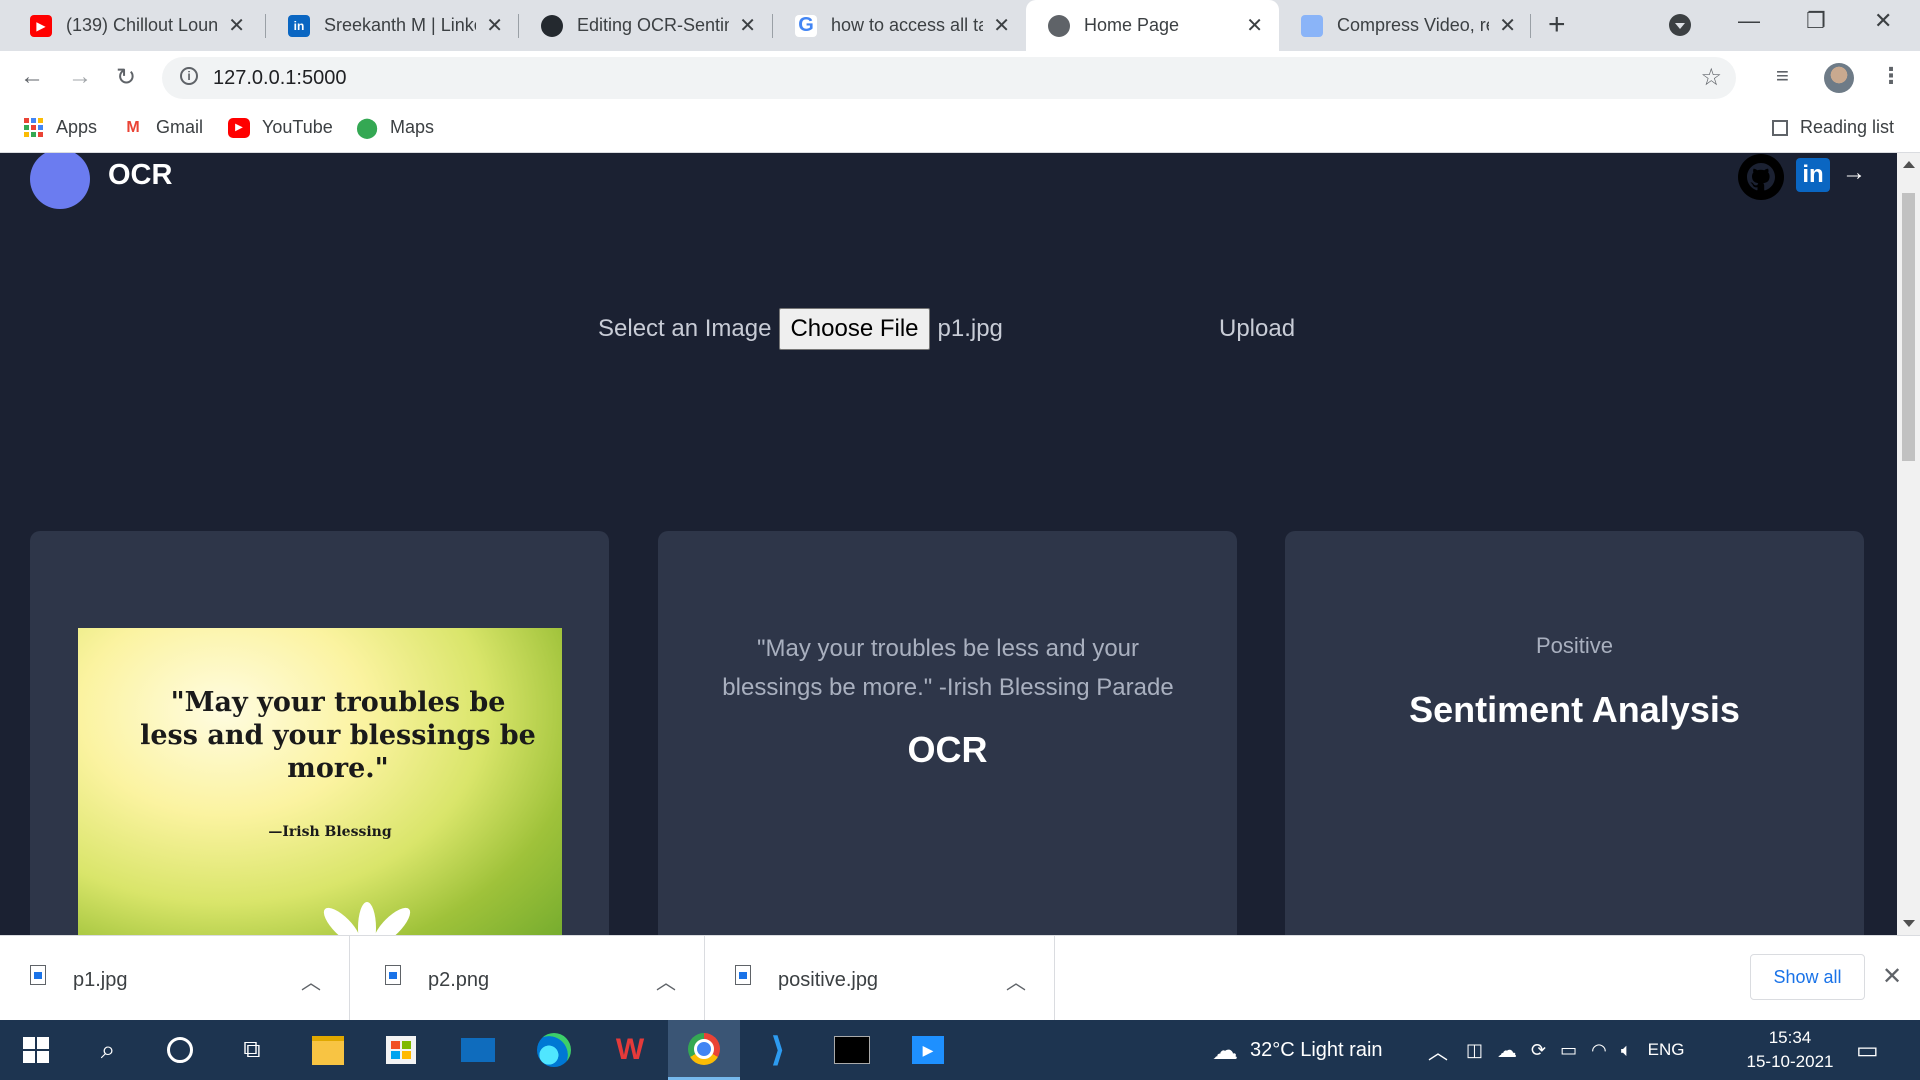  I want to click on tab-github: Editing OCR-Sentim ✕, so click(645, 25).